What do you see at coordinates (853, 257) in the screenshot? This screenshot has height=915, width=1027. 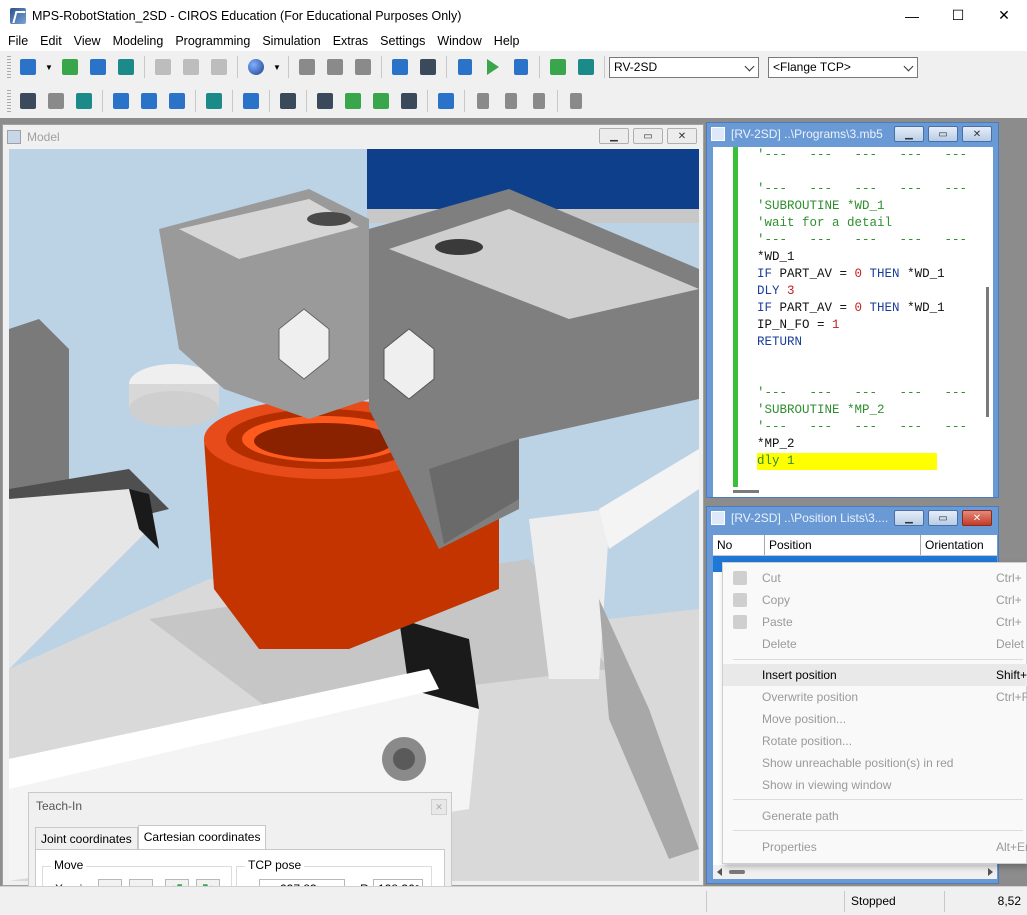 I see `code-line: *WD_1` at bounding box center [853, 257].